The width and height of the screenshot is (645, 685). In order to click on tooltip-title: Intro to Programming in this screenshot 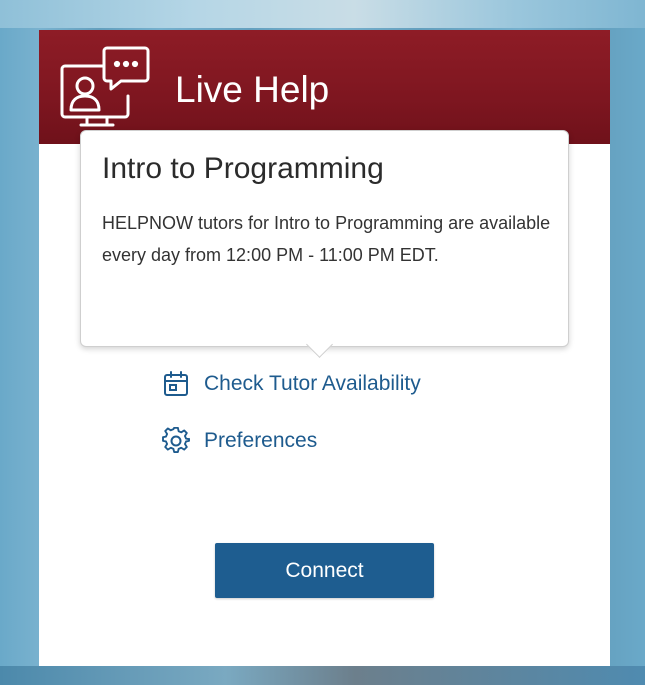, I will do `click(243, 168)`.